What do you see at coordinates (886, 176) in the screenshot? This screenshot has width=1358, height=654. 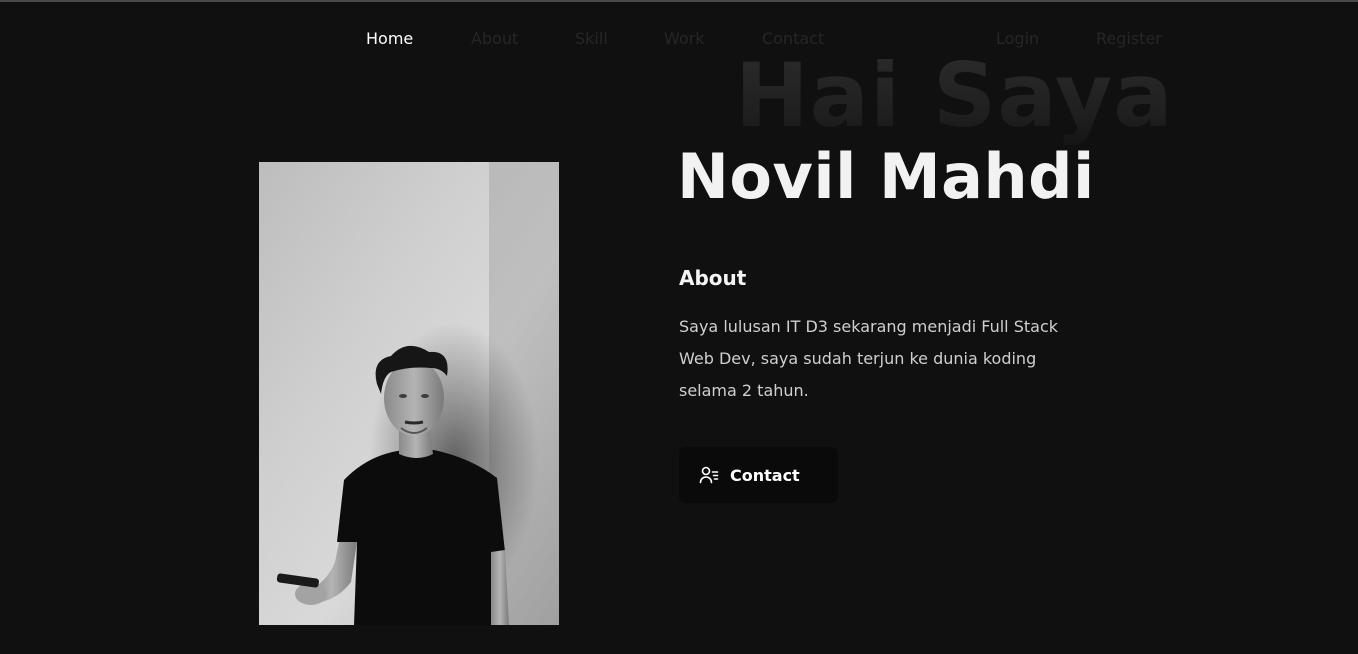 I see `hero-name: Novil Mahdi` at bounding box center [886, 176].